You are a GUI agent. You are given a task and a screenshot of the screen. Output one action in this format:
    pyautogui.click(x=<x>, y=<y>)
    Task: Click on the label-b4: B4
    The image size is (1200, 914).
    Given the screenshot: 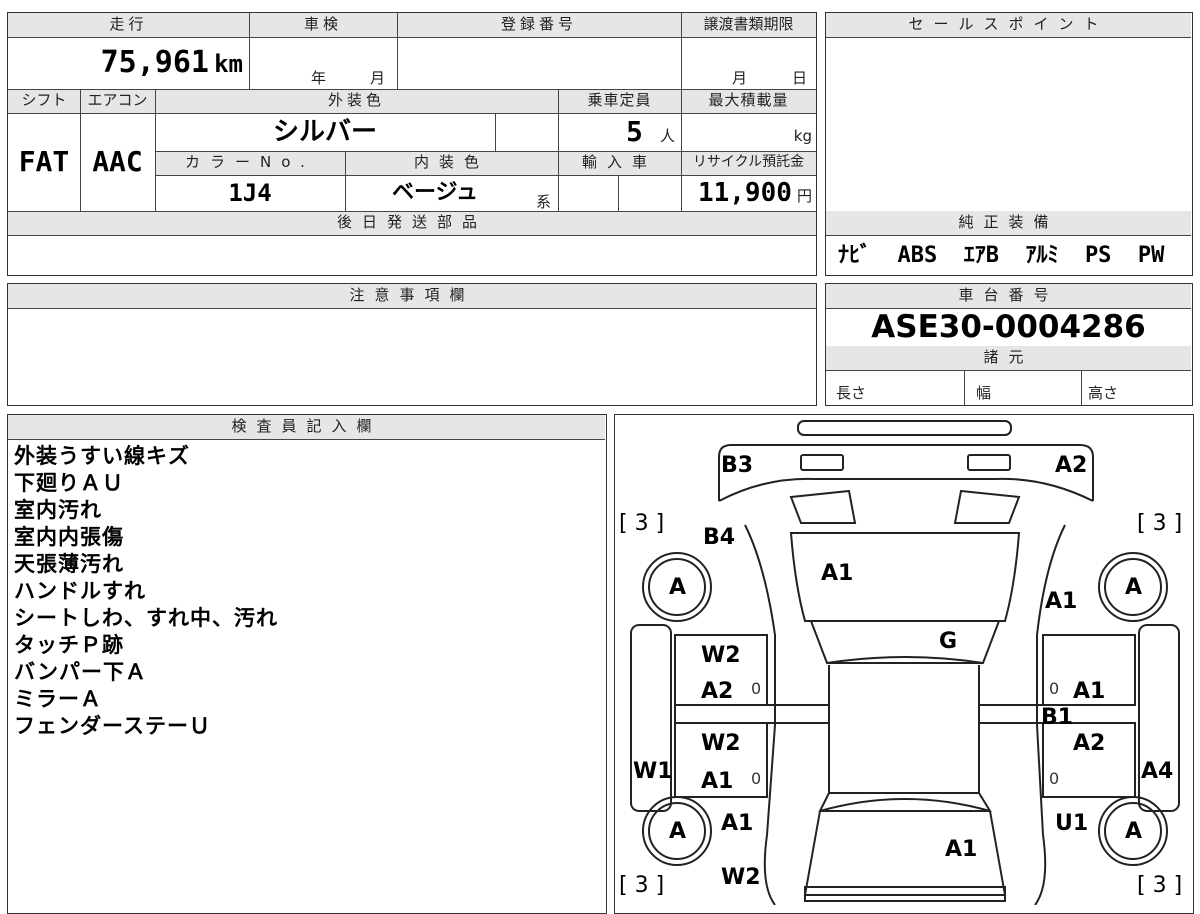 What is the action you would take?
    pyautogui.click(x=719, y=537)
    